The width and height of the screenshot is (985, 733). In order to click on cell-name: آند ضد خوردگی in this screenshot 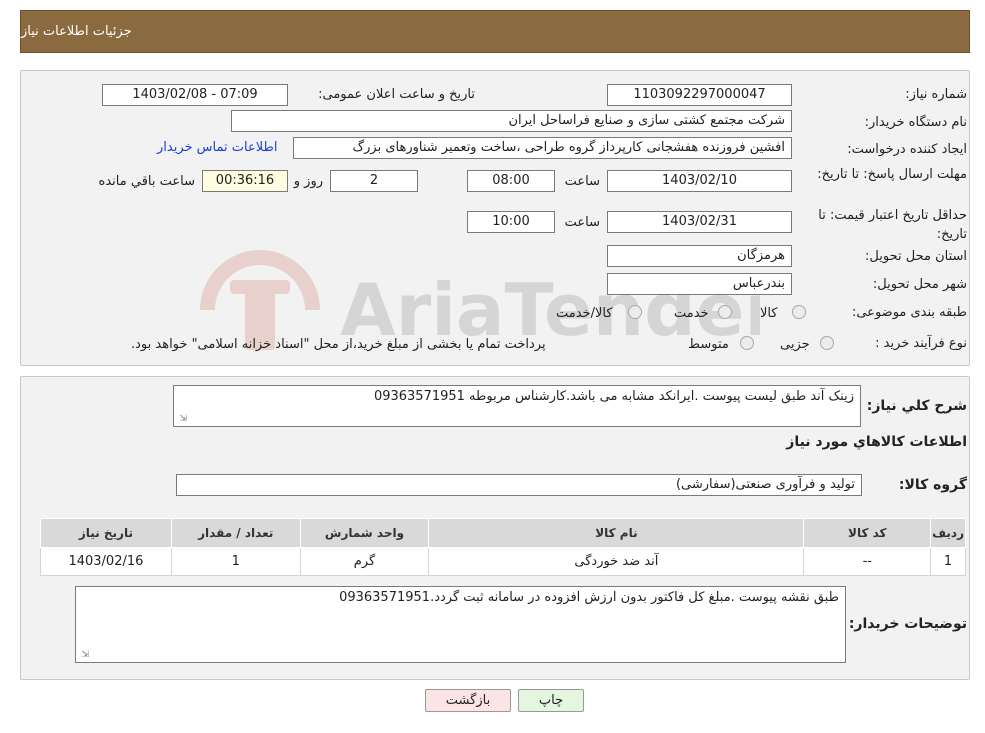, I will do `click(616, 561)`.